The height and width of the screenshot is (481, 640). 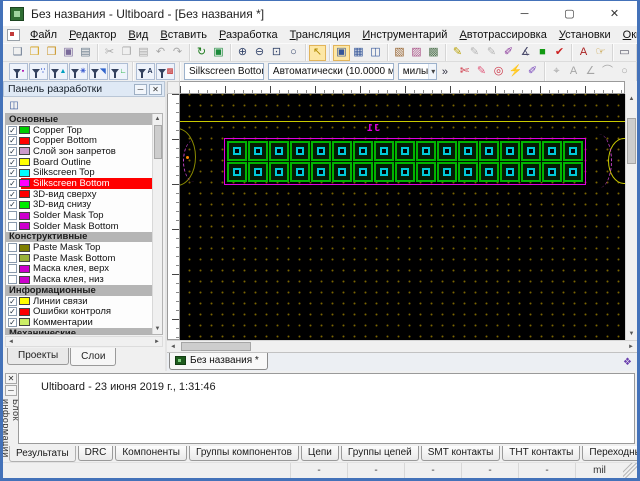 What do you see at coordinates (524, 13) in the screenshot?
I see `minimize-button: ─` at bounding box center [524, 13].